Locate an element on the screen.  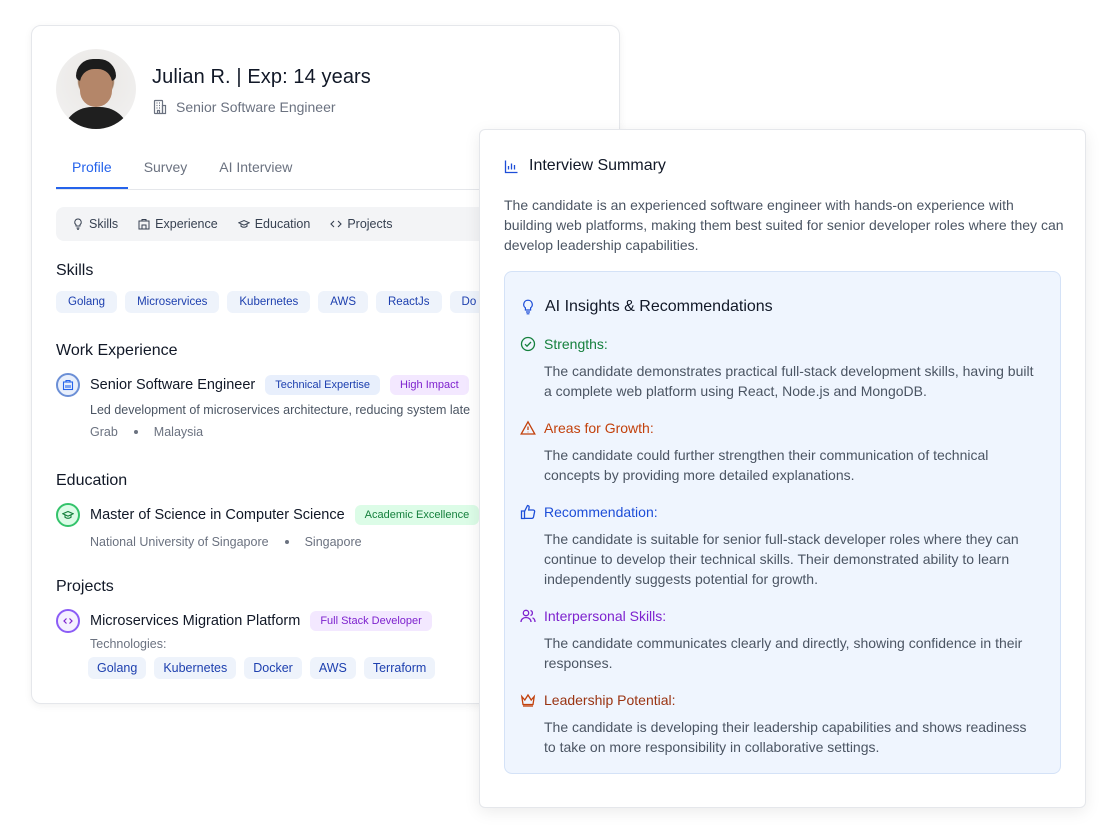
candidate-role: Senior Software Engineer is located at coordinates (244, 107).